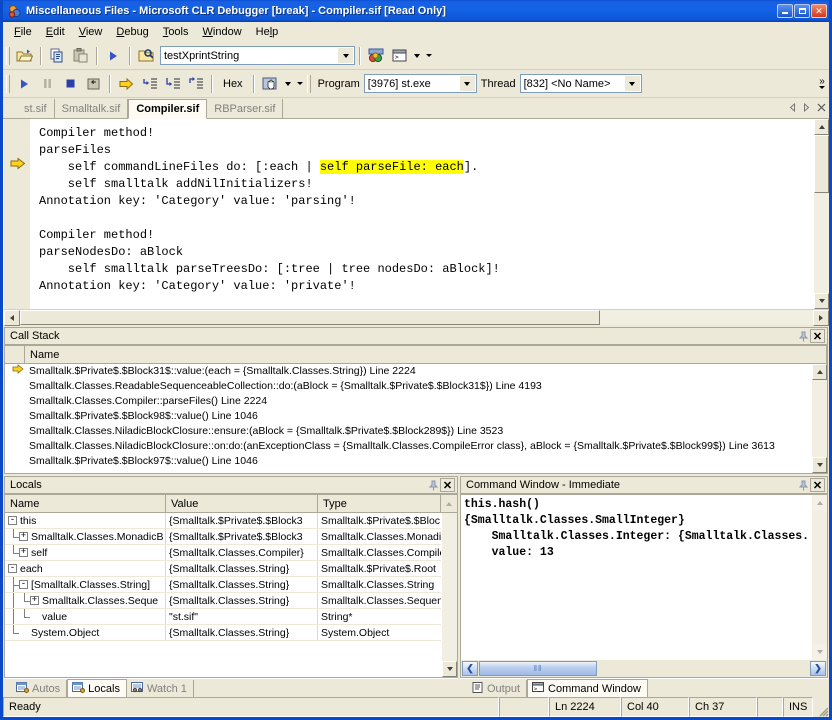 The image size is (832, 720). What do you see at coordinates (222, 32) in the screenshot?
I see `menu-item-window: Window` at bounding box center [222, 32].